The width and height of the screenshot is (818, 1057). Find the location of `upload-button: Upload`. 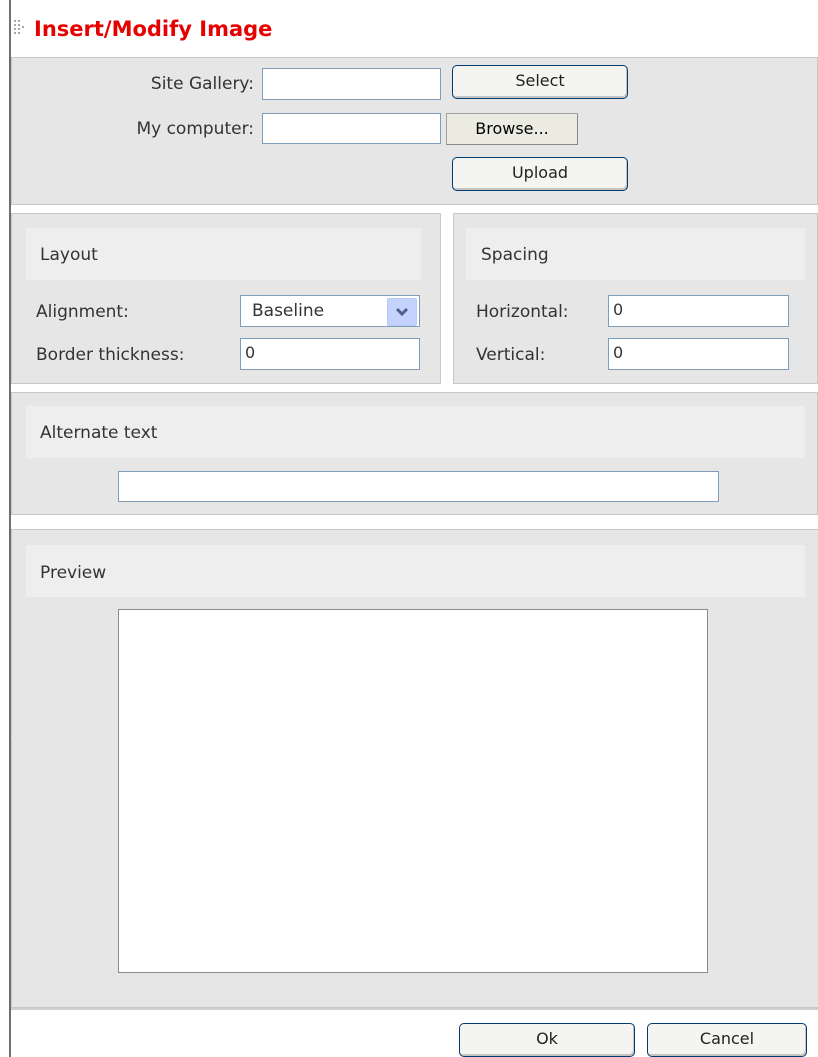

upload-button: Upload is located at coordinates (540, 174).